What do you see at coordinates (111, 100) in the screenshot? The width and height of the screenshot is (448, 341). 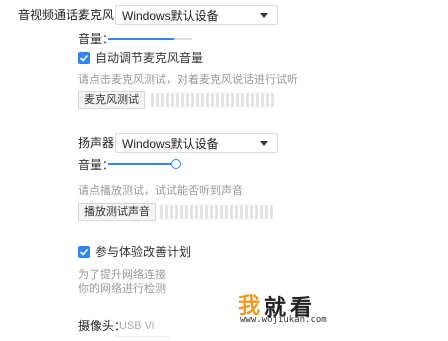 I see `microphone-test-button: 麦克风测试` at bounding box center [111, 100].